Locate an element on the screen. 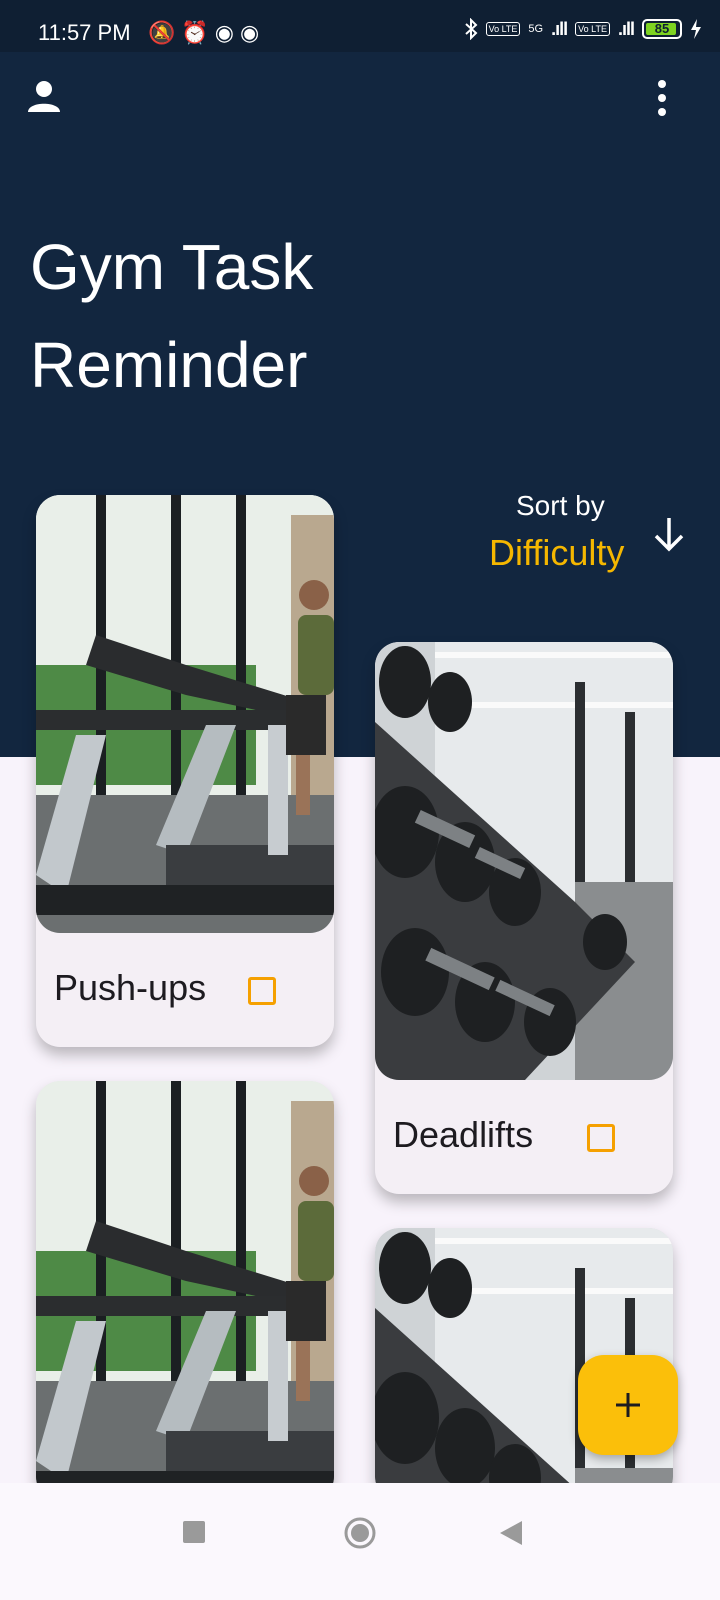 This screenshot has height=1600, width=720. network-type: 5G is located at coordinates (536, 29).